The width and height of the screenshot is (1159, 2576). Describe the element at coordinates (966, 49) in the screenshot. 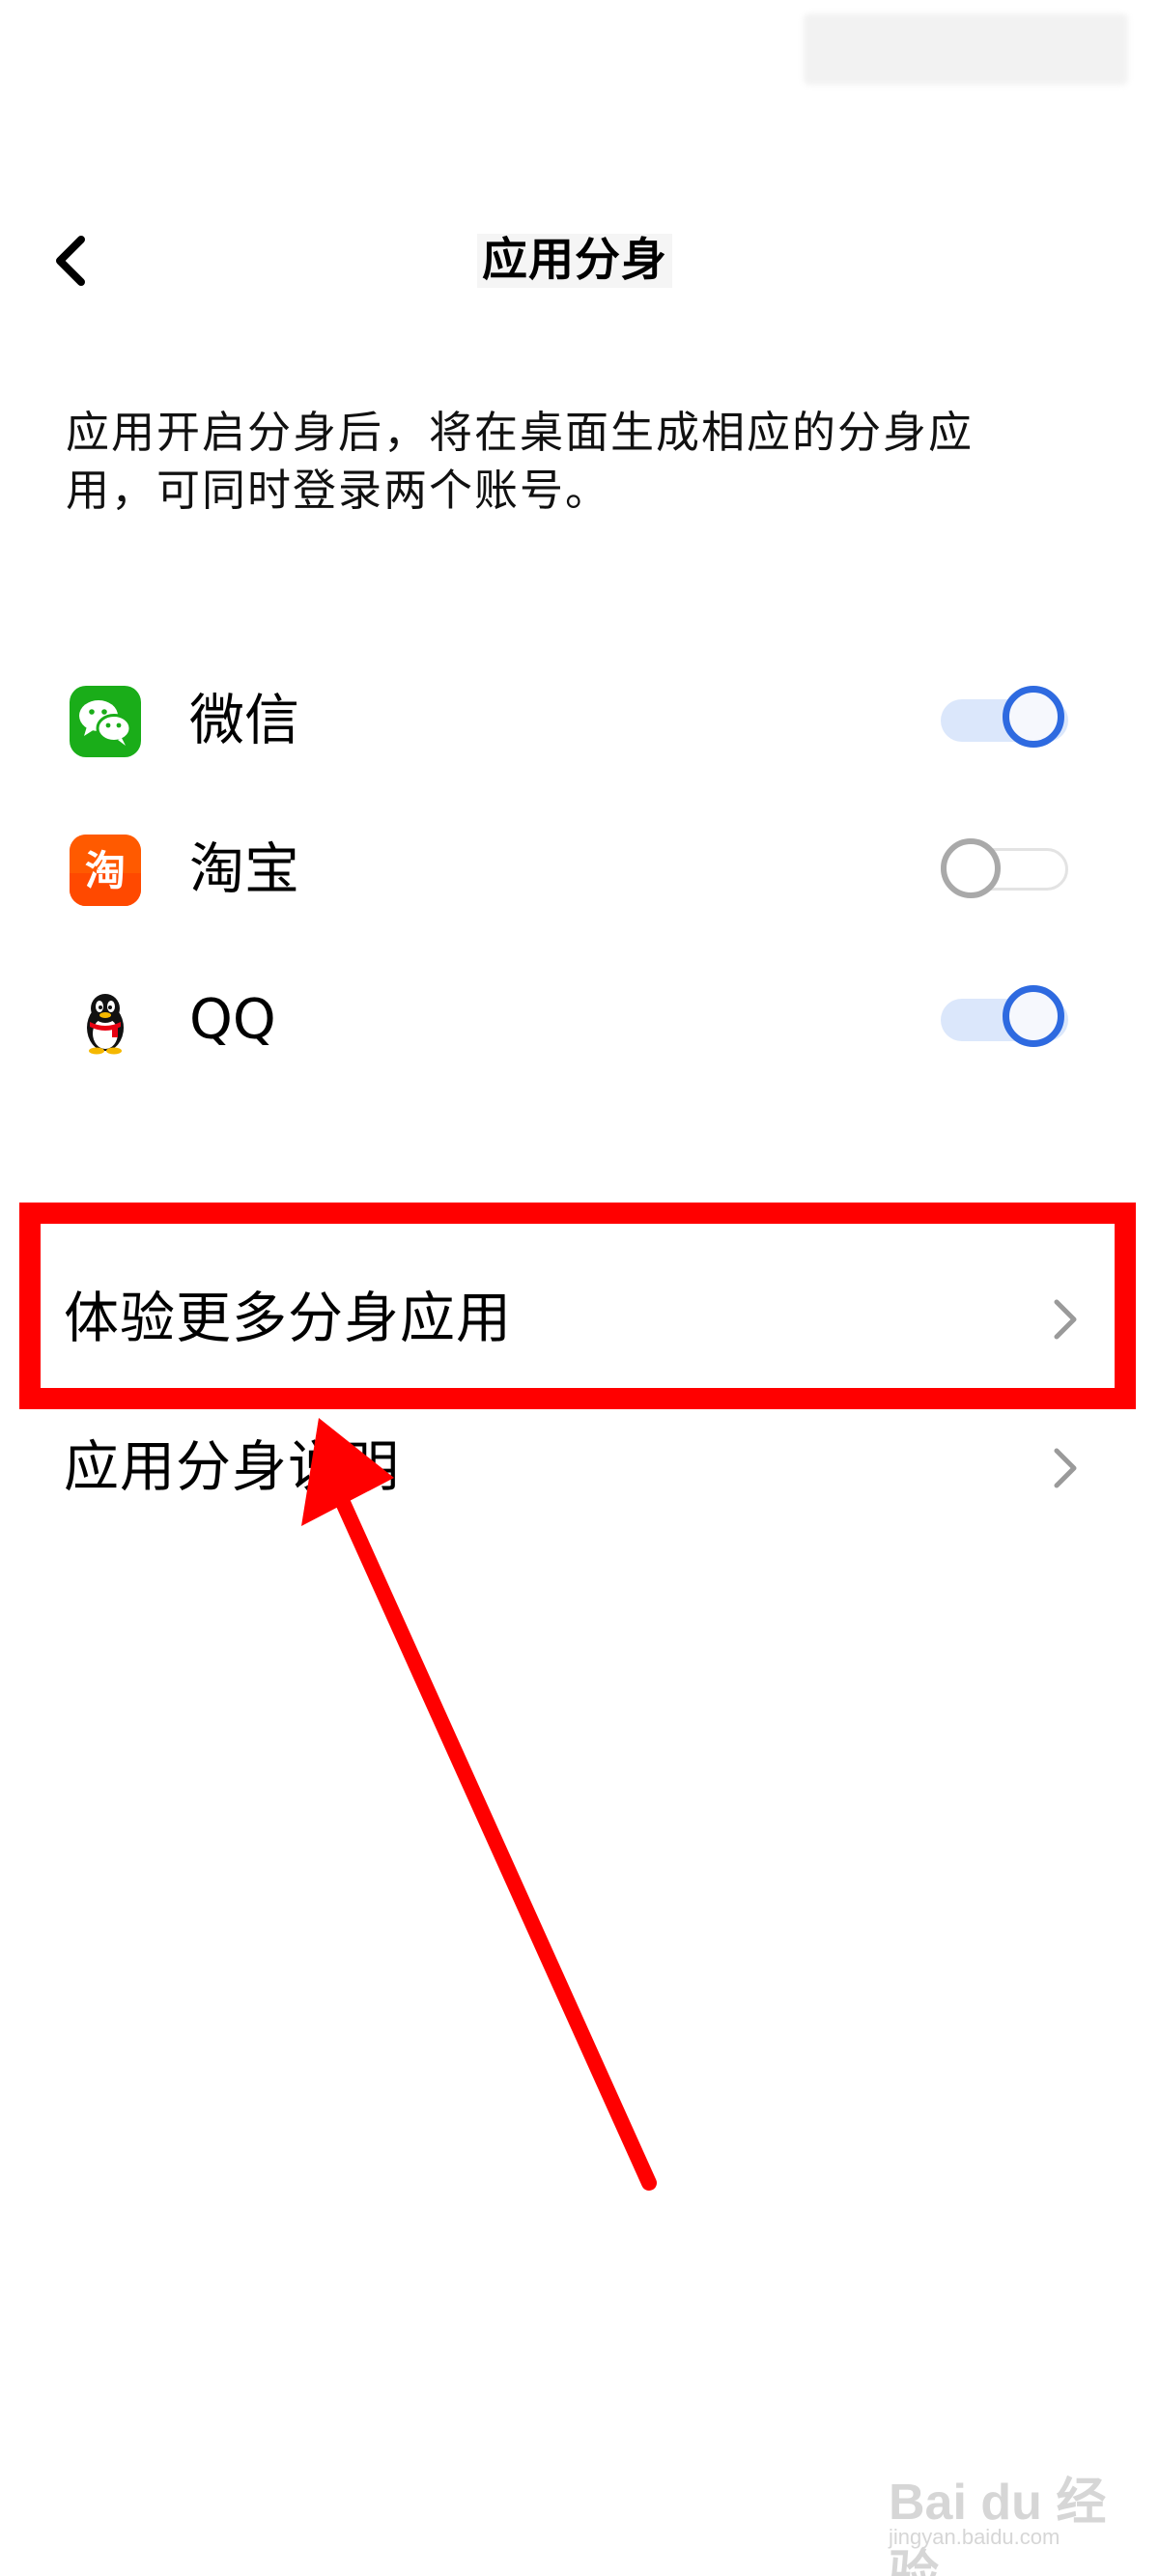

I see `status-bar-redacted` at that location.